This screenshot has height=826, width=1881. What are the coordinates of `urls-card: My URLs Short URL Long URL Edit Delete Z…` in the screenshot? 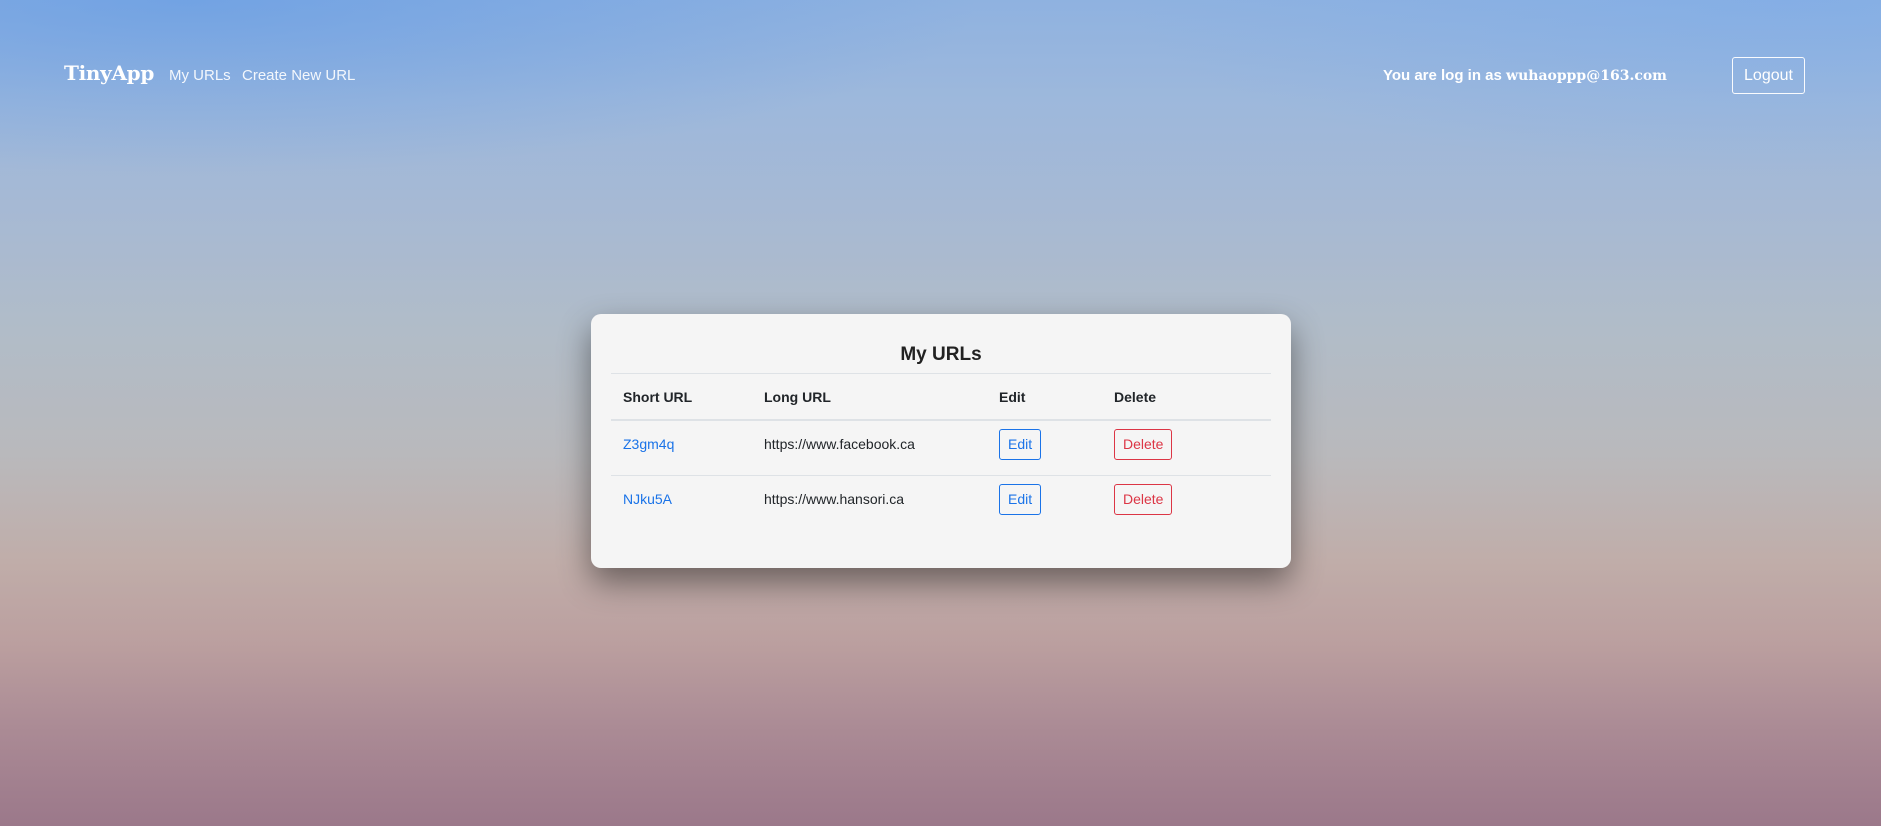 It's located at (941, 441).